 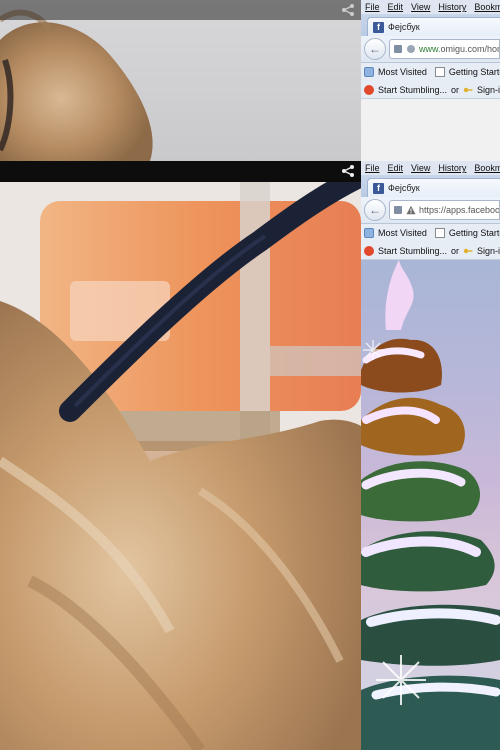 What do you see at coordinates (411, 49) in the screenshot?
I see `globe-icon` at bounding box center [411, 49].